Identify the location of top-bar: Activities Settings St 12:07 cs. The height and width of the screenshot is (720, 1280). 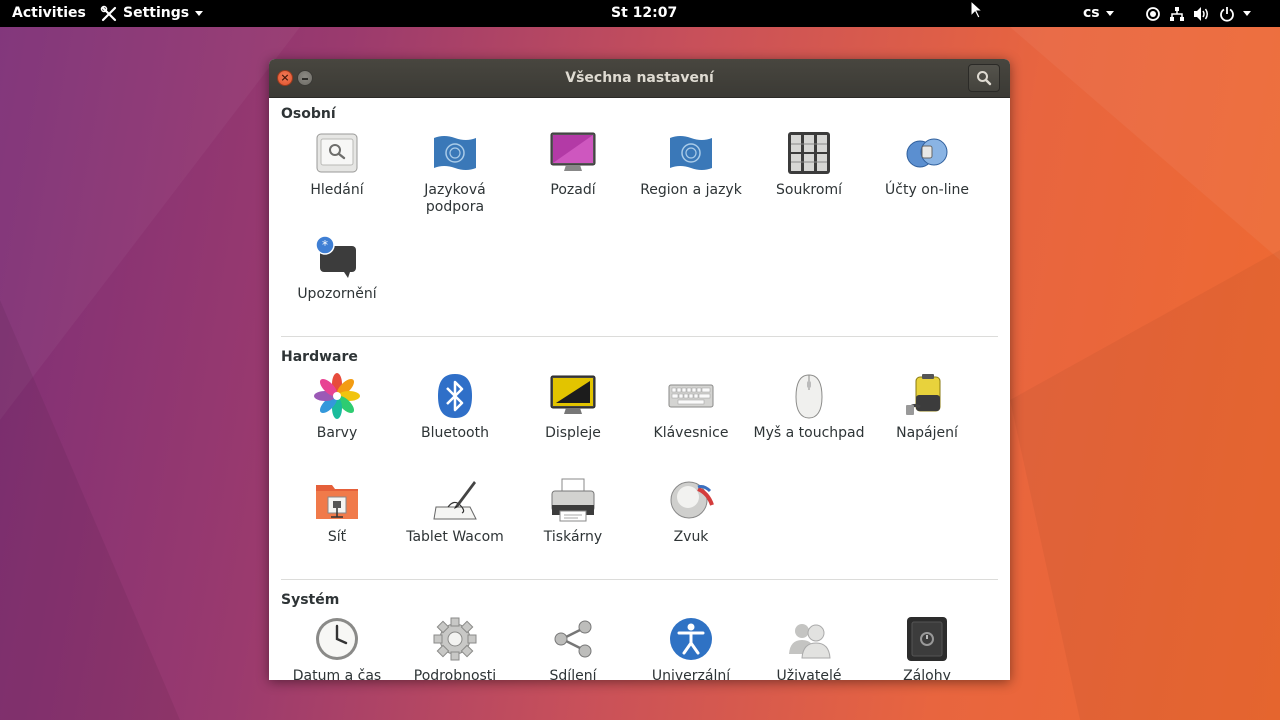
(640, 13).